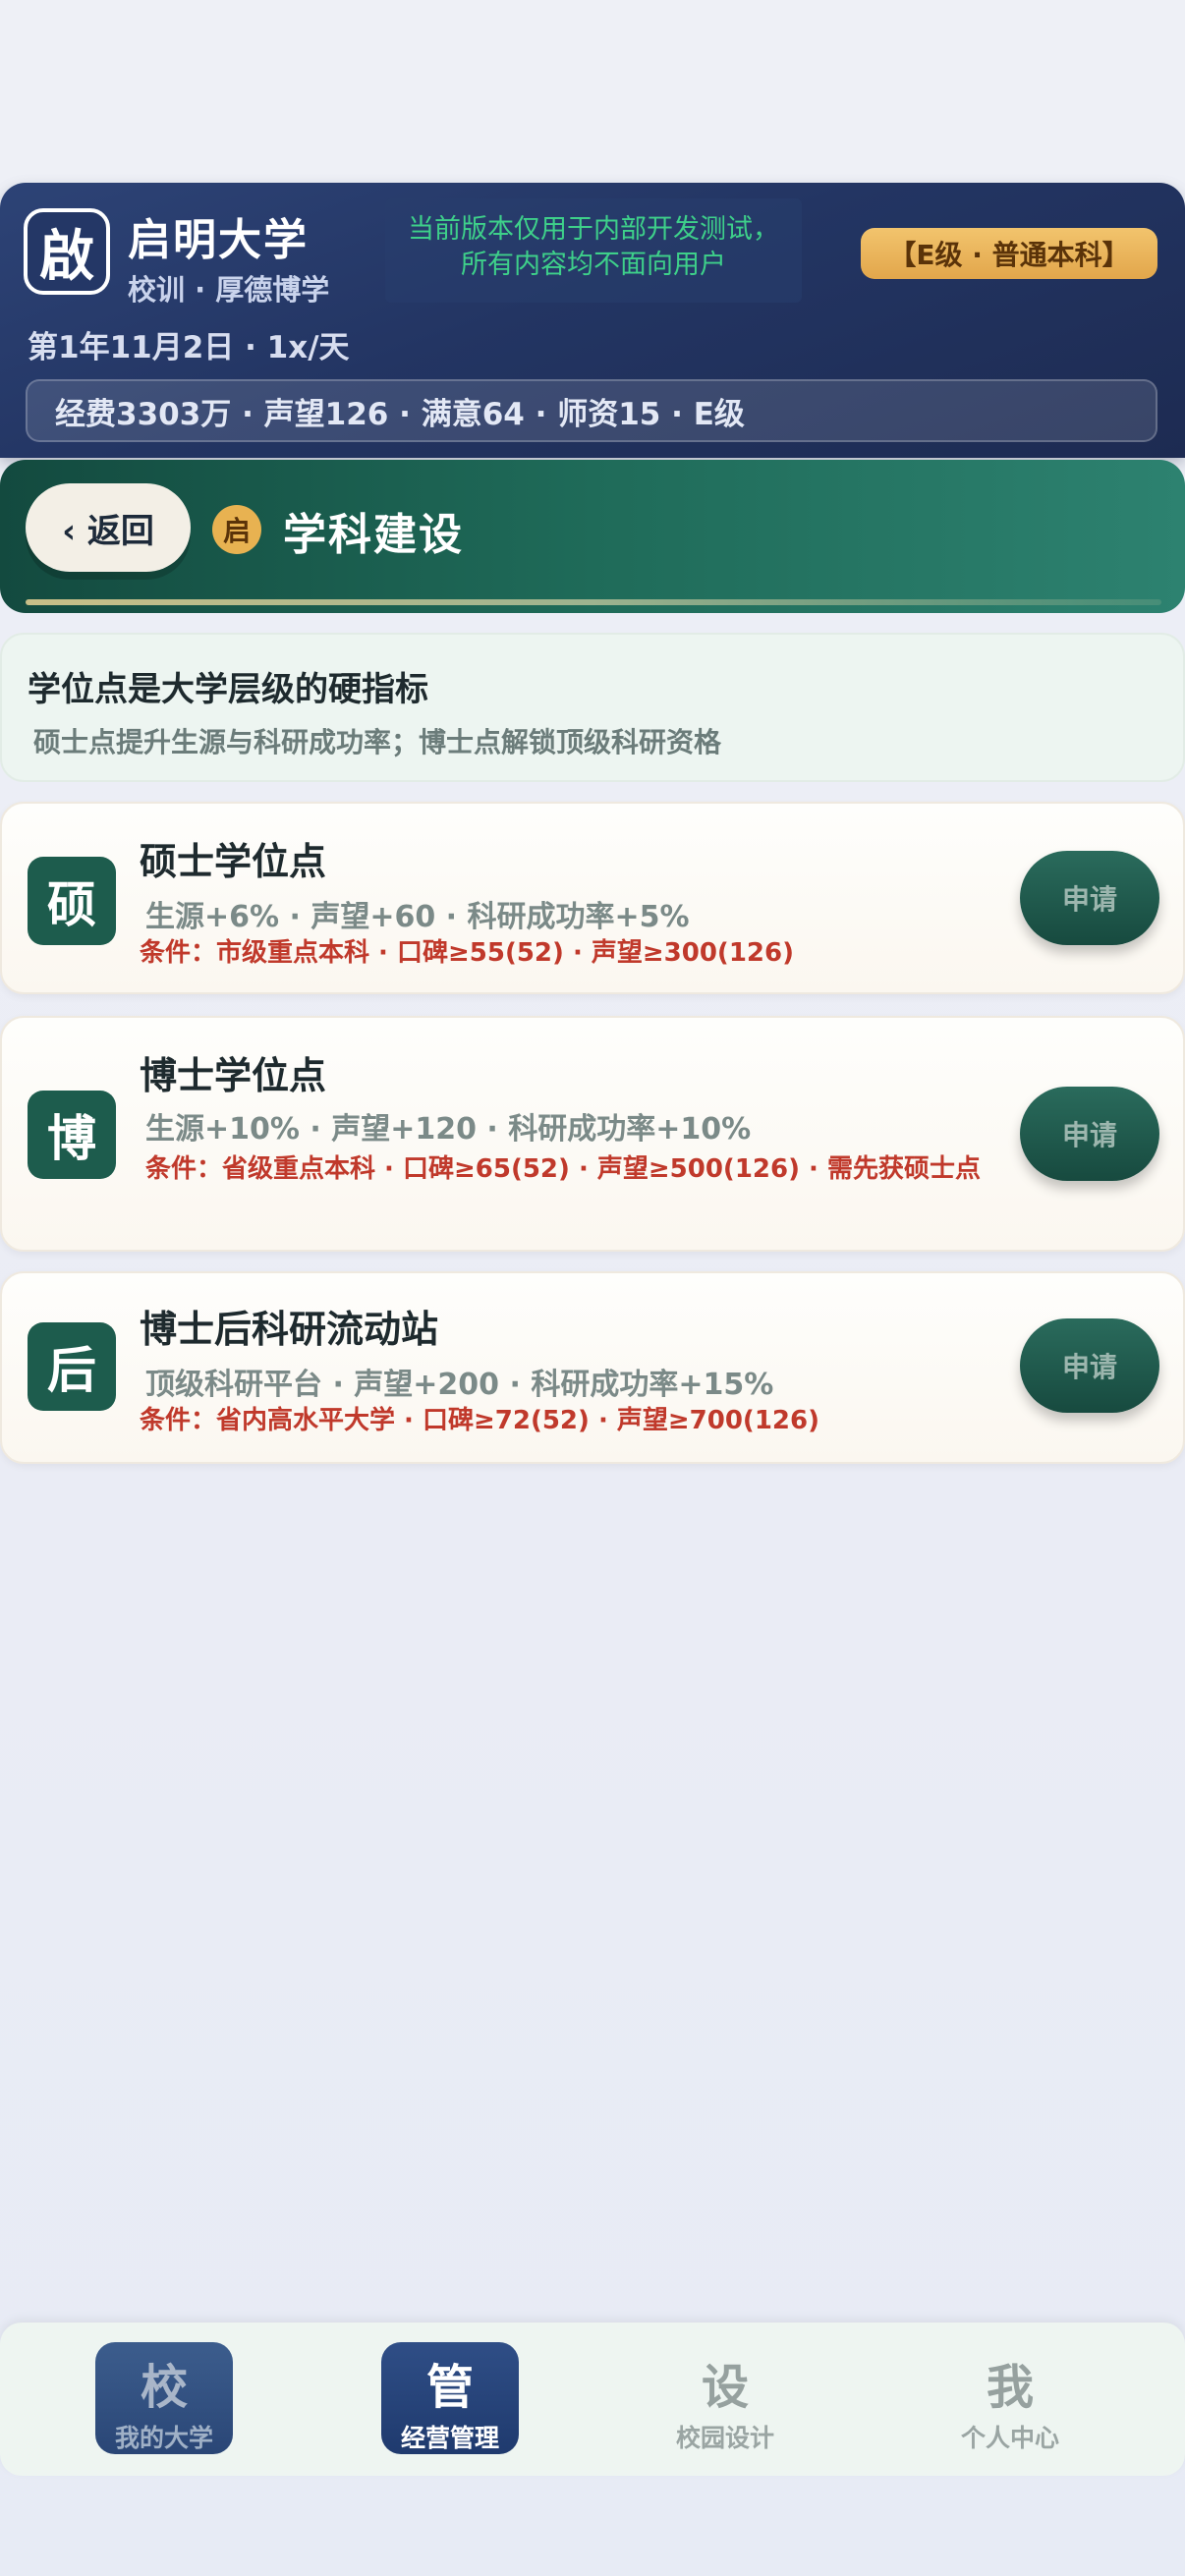 The height and width of the screenshot is (2576, 1185). What do you see at coordinates (164, 2438) in the screenshot?
I see `nav-label: 我的大学` at bounding box center [164, 2438].